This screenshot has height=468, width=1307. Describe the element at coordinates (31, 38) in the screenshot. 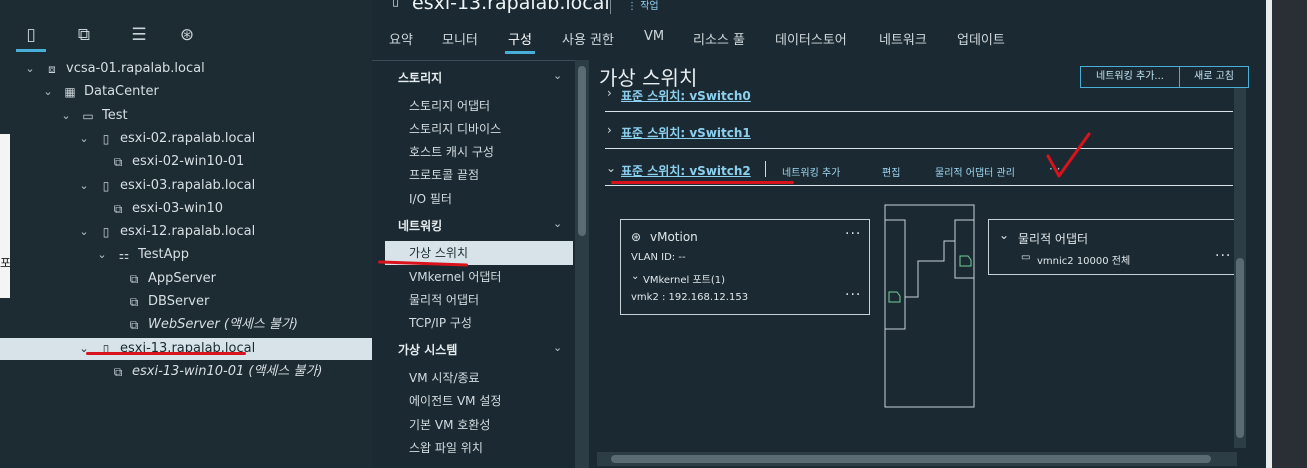

I see `hosts-and-clusters-icon: ▯` at that location.